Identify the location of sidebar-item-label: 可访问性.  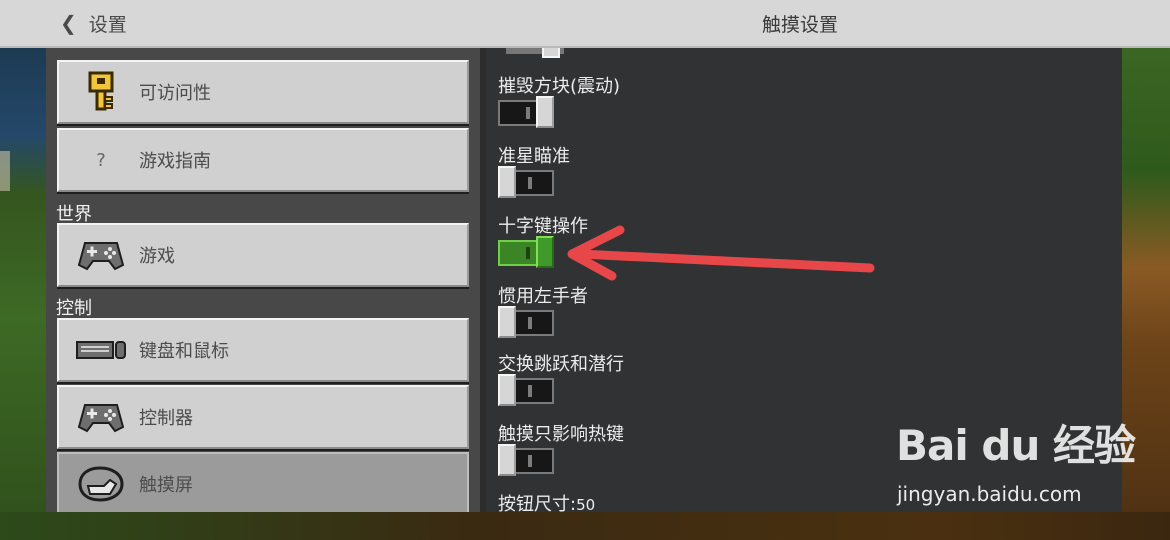
(175, 93).